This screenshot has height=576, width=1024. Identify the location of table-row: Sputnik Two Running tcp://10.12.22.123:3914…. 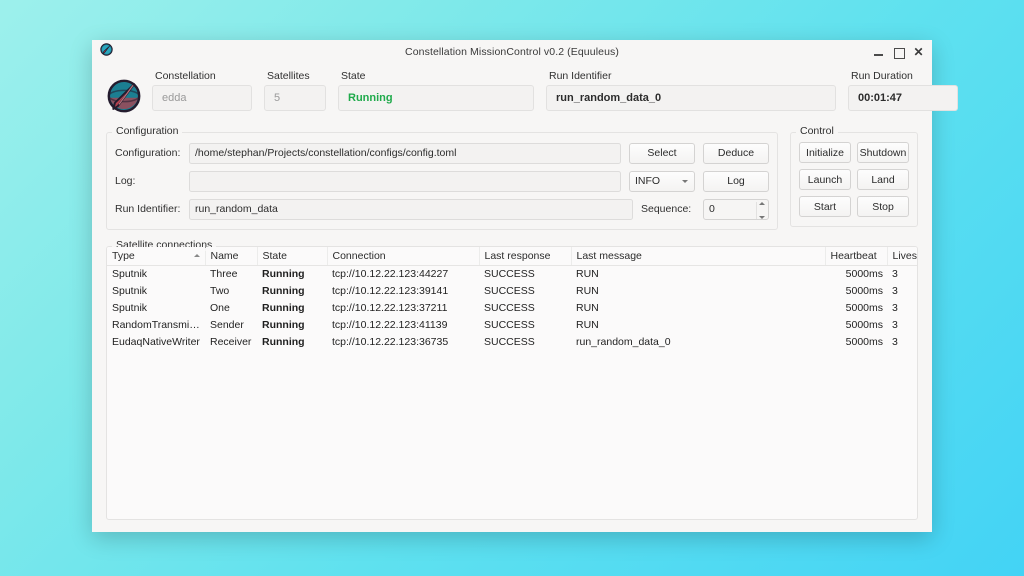
(512, 291).